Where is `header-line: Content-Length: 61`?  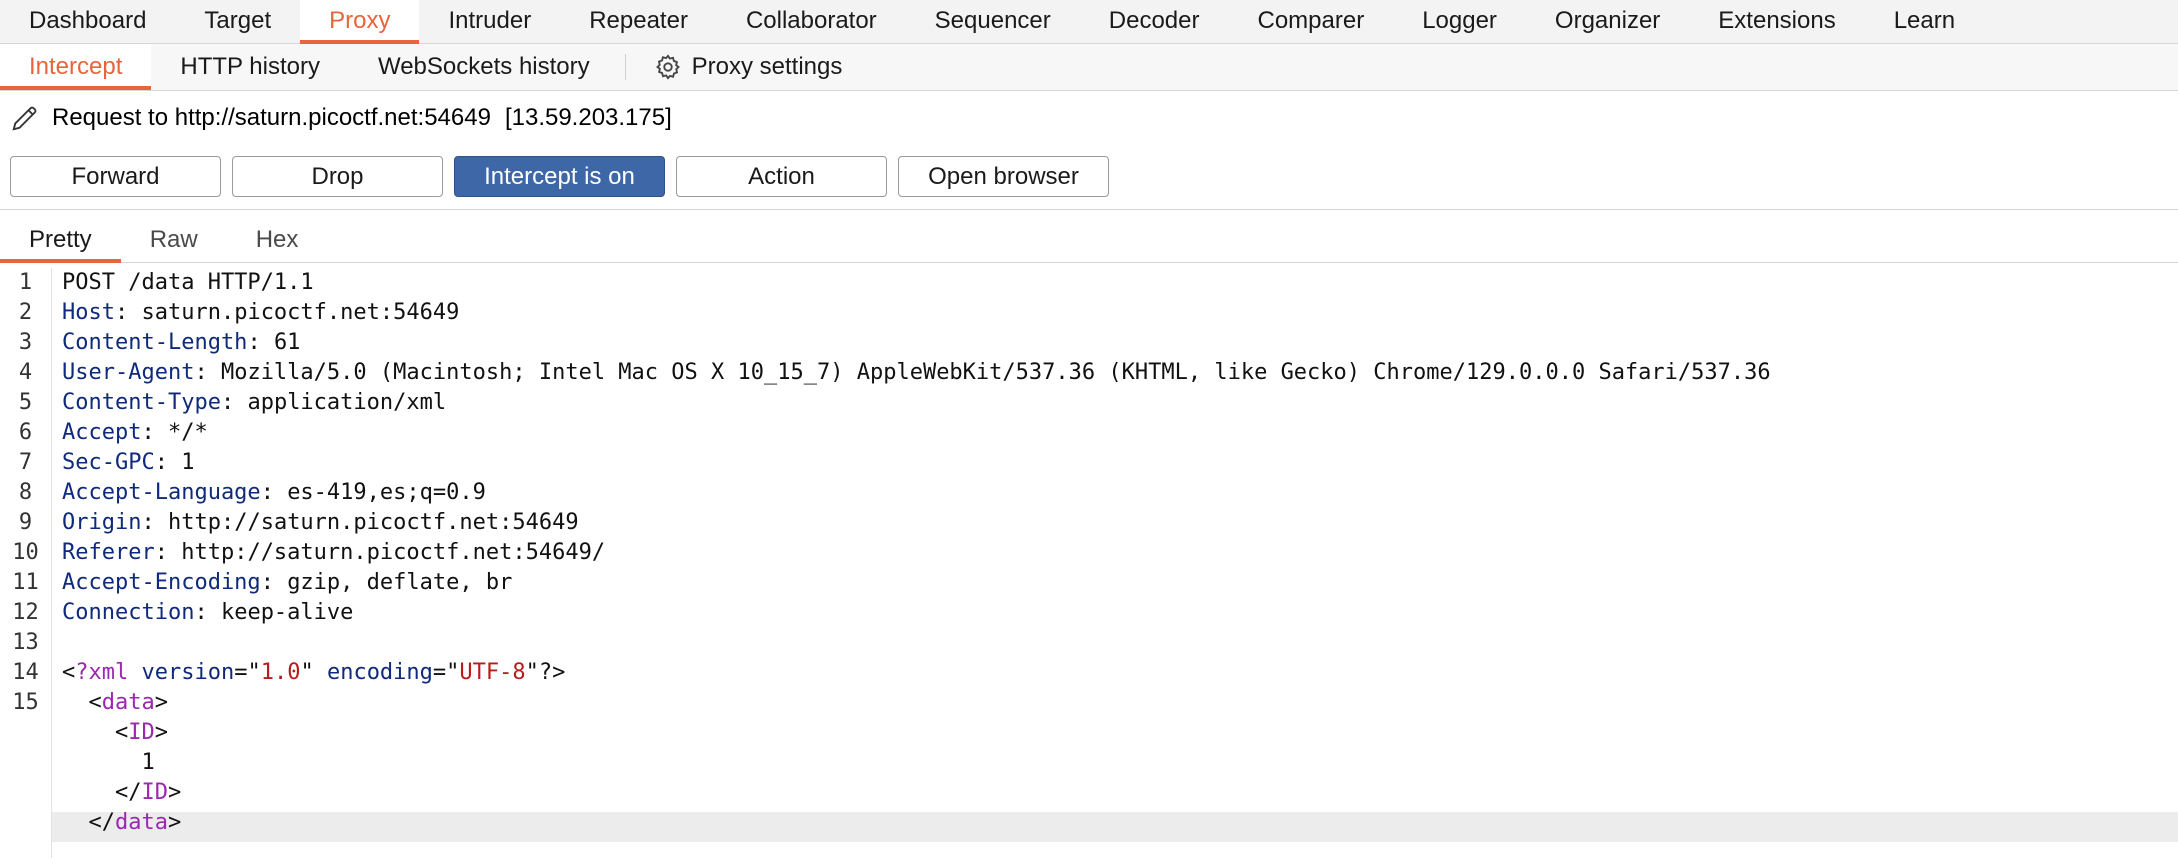
header-line: Content-Length: 61 is located at coordinates (181, 342).